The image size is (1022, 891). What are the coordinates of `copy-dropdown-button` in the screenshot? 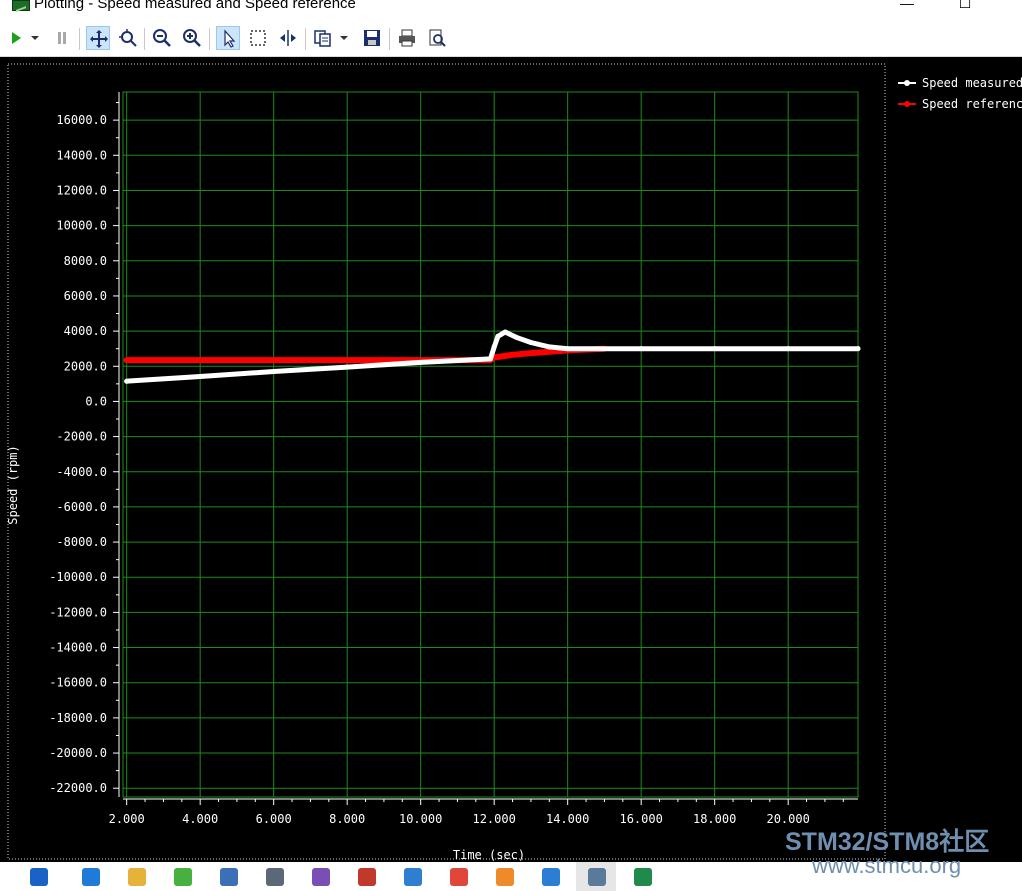 It's located at (345, 38).